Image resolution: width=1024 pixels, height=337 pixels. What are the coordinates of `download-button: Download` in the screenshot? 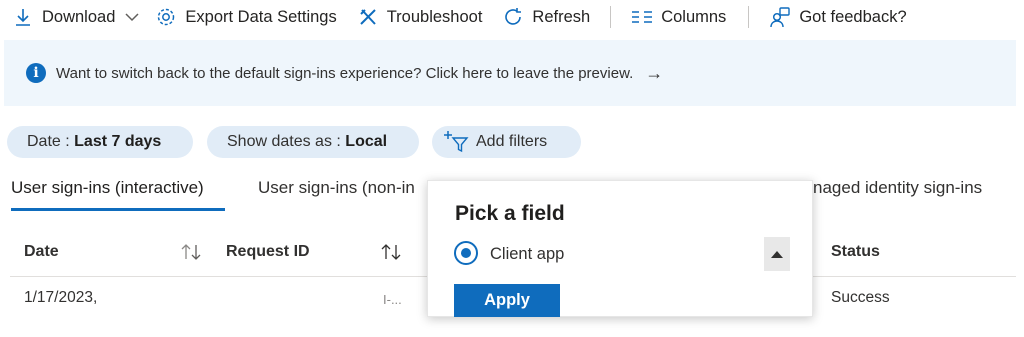 It's located at (76, 17).